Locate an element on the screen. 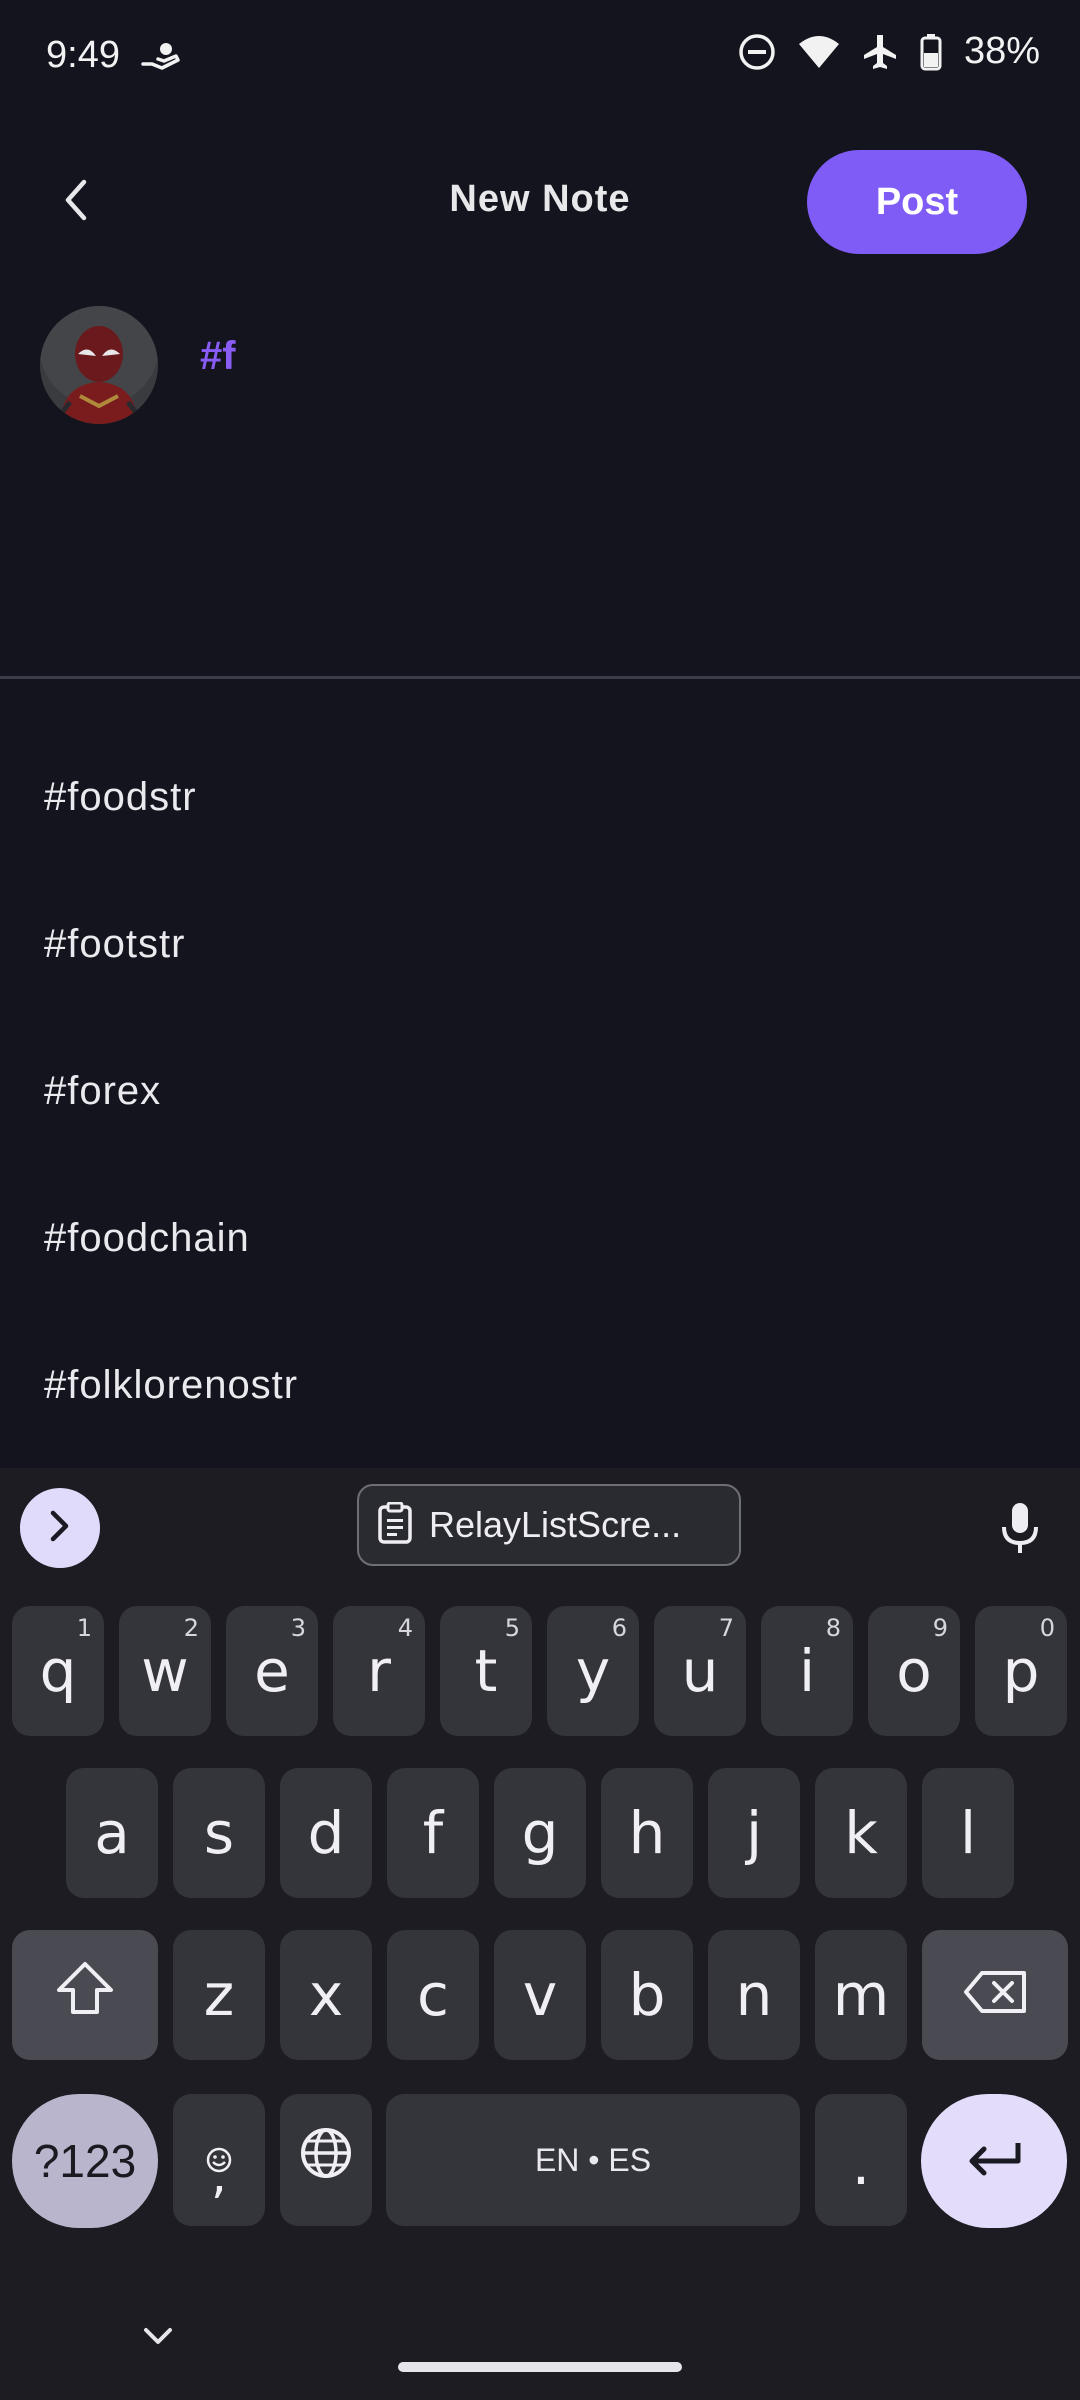 The height and width of the screenshot is (2400, 1080). key-q: q1 is located at coordinates (58, 1671).